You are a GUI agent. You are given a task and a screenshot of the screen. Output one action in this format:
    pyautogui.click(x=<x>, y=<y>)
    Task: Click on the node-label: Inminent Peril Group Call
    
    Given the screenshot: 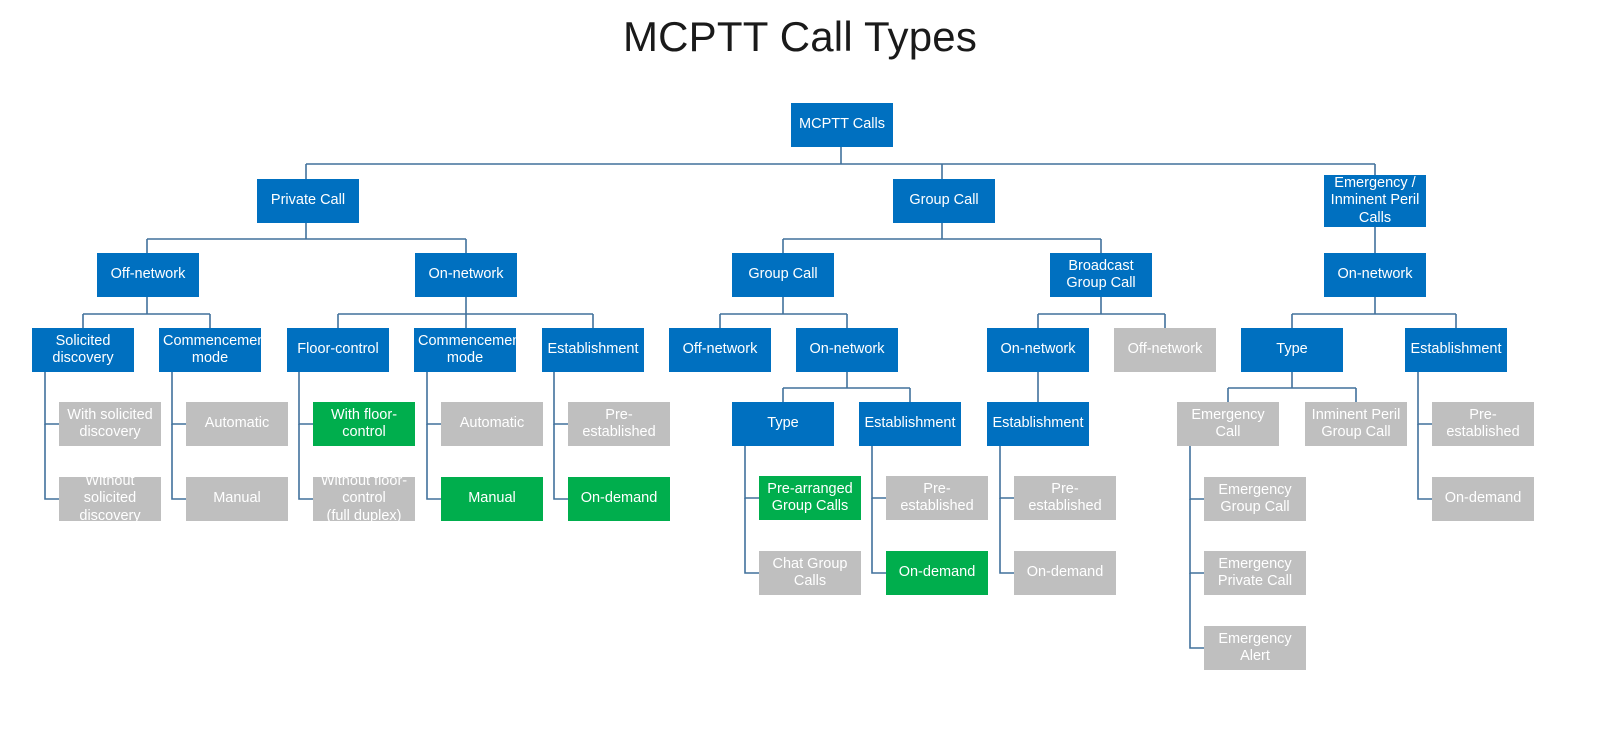 What is the action you would take?
    pyautogui.click(x=1356, y=423)
    